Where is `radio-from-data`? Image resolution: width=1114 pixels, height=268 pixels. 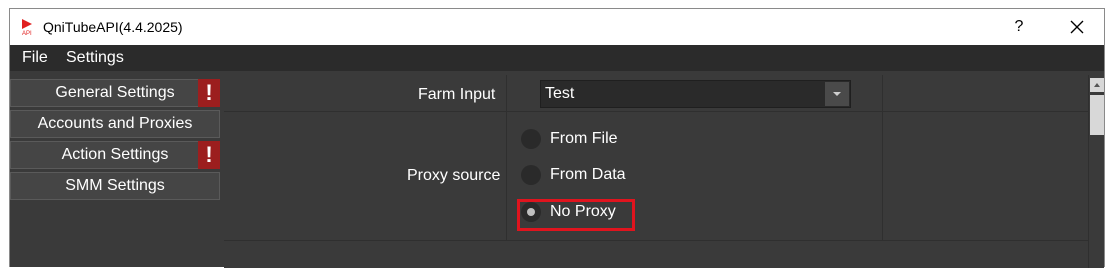 radio-from-data is located at coordinates (531, 175).